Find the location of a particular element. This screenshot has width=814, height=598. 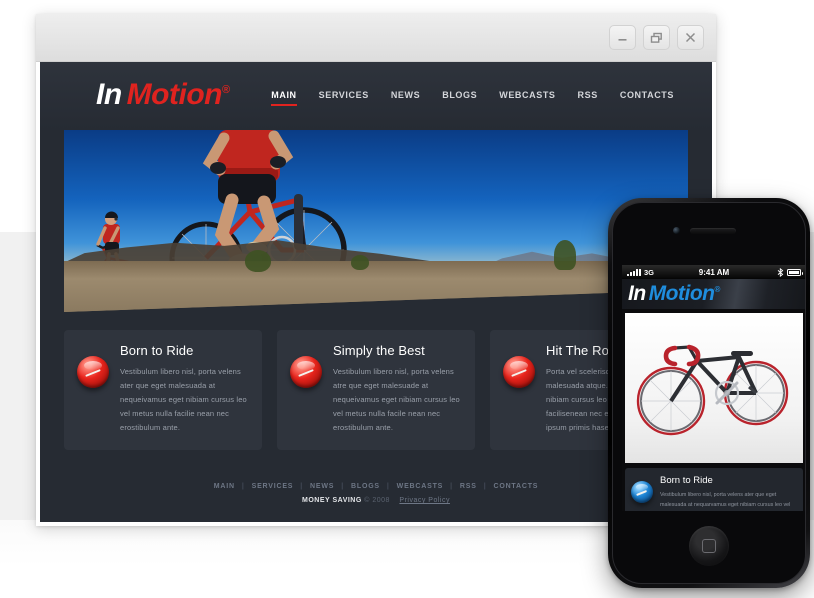

footer-link-rss: RSS is located at coordinates (468, 486).